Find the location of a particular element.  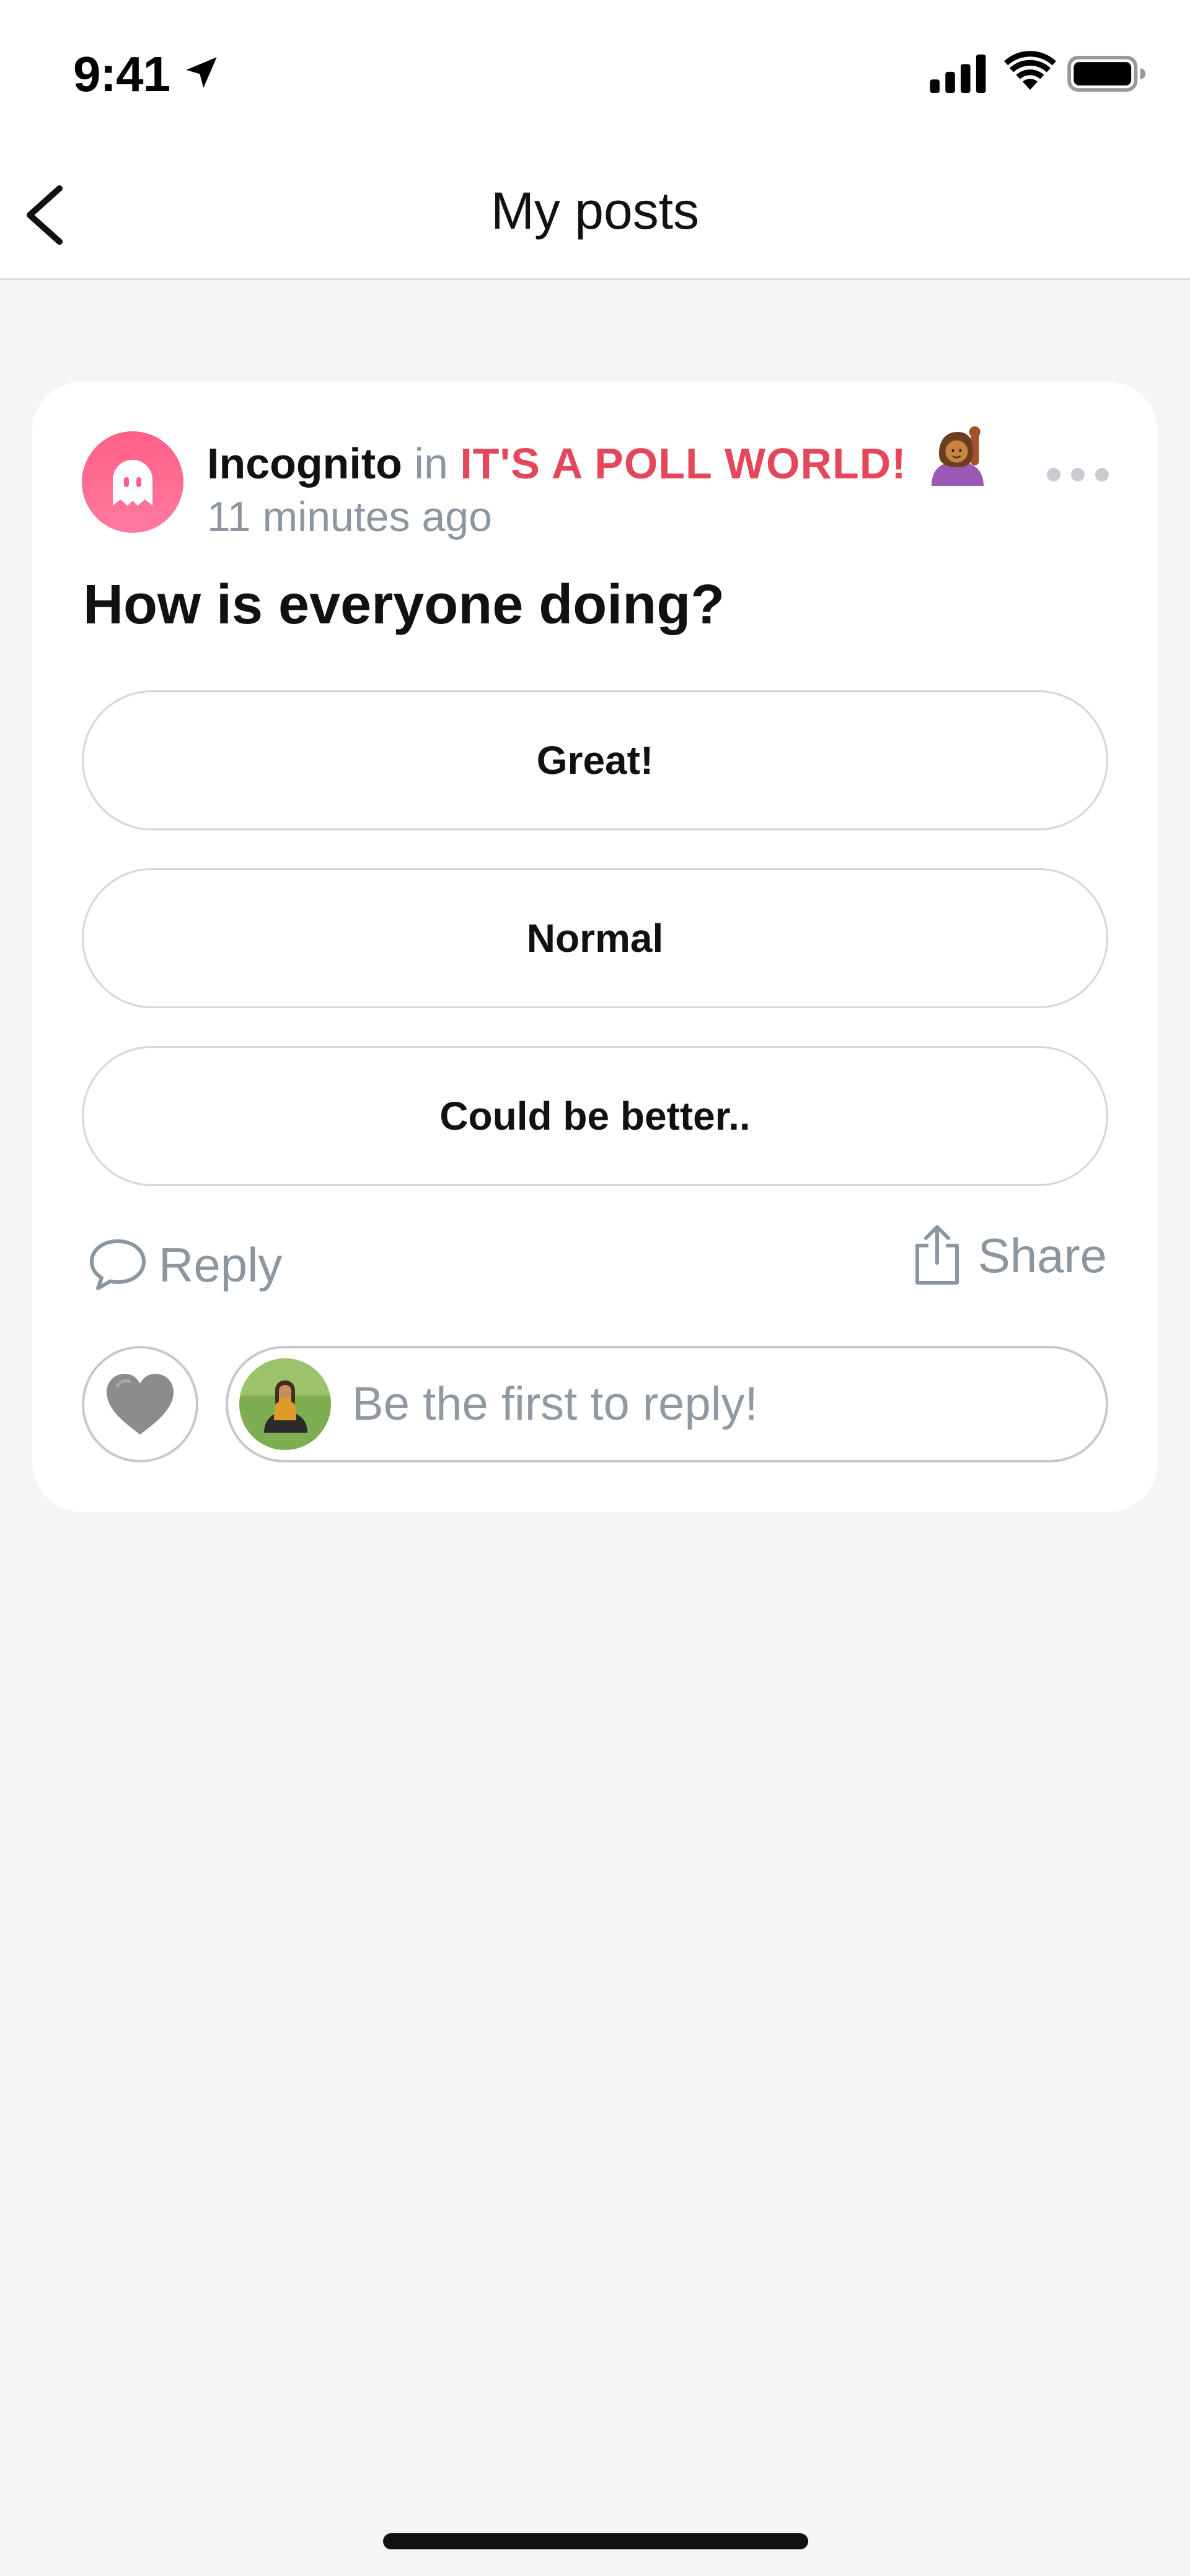

poll-option-normal: Normal is located at coordinates (595, 938).